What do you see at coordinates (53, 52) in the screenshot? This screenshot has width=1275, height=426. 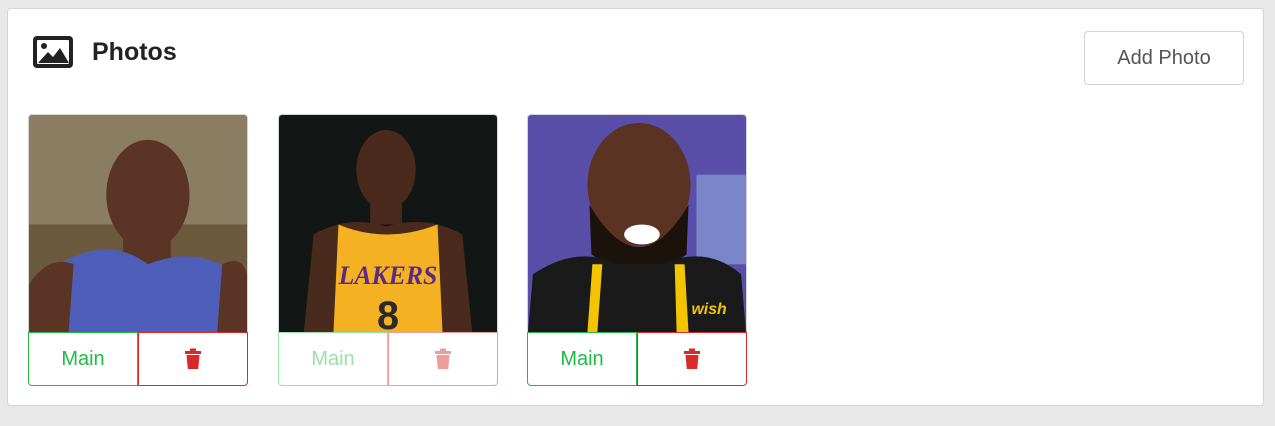 I see `image-icon` at bounding box center [53, 52].